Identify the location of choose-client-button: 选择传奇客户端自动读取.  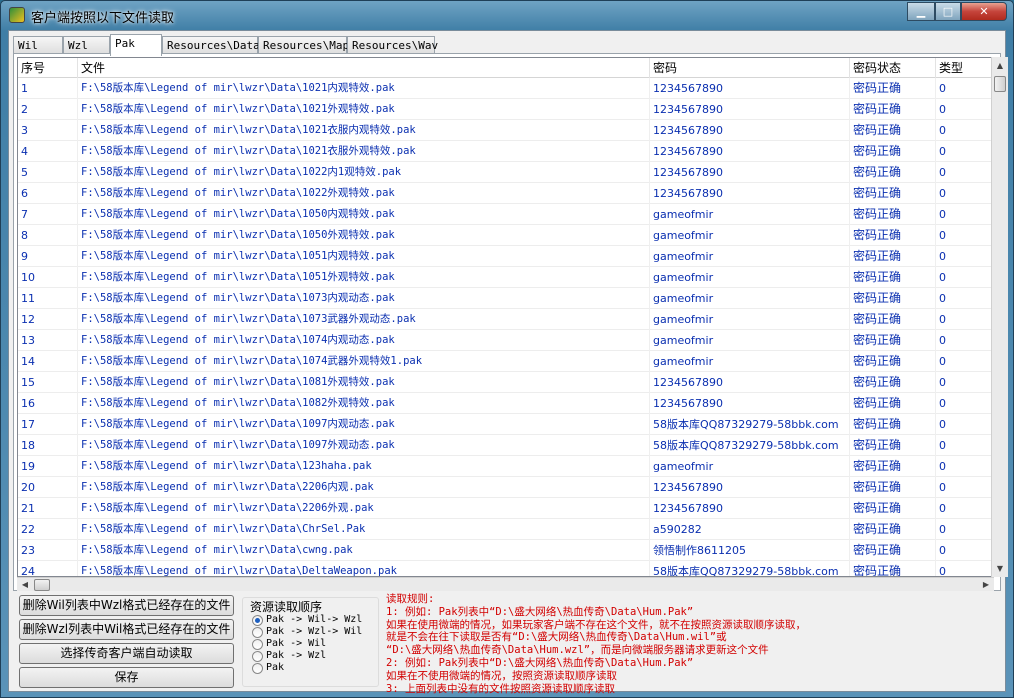
(126, 653).